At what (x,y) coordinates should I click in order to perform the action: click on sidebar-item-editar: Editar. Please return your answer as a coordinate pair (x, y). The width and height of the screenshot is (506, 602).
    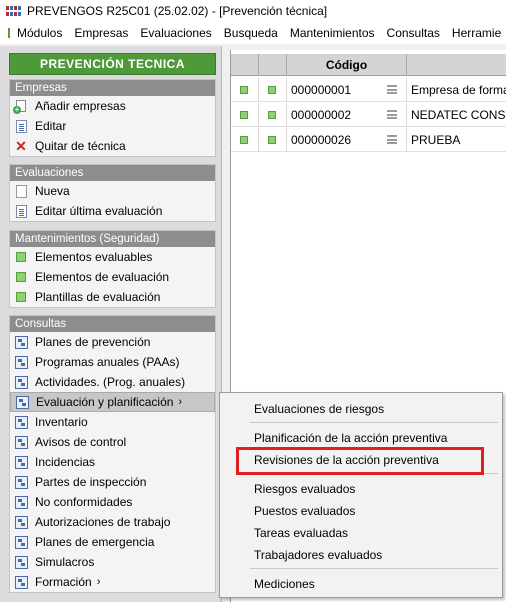
    Looking at the image, I should click on (112, 126).